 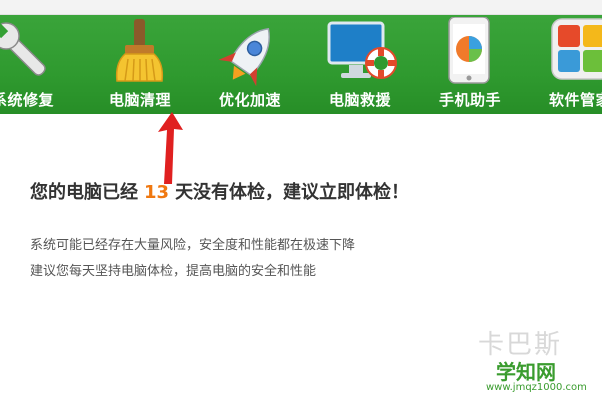 I want to click on toolbar-label: 电脑清理, so click(x=139, y=100).